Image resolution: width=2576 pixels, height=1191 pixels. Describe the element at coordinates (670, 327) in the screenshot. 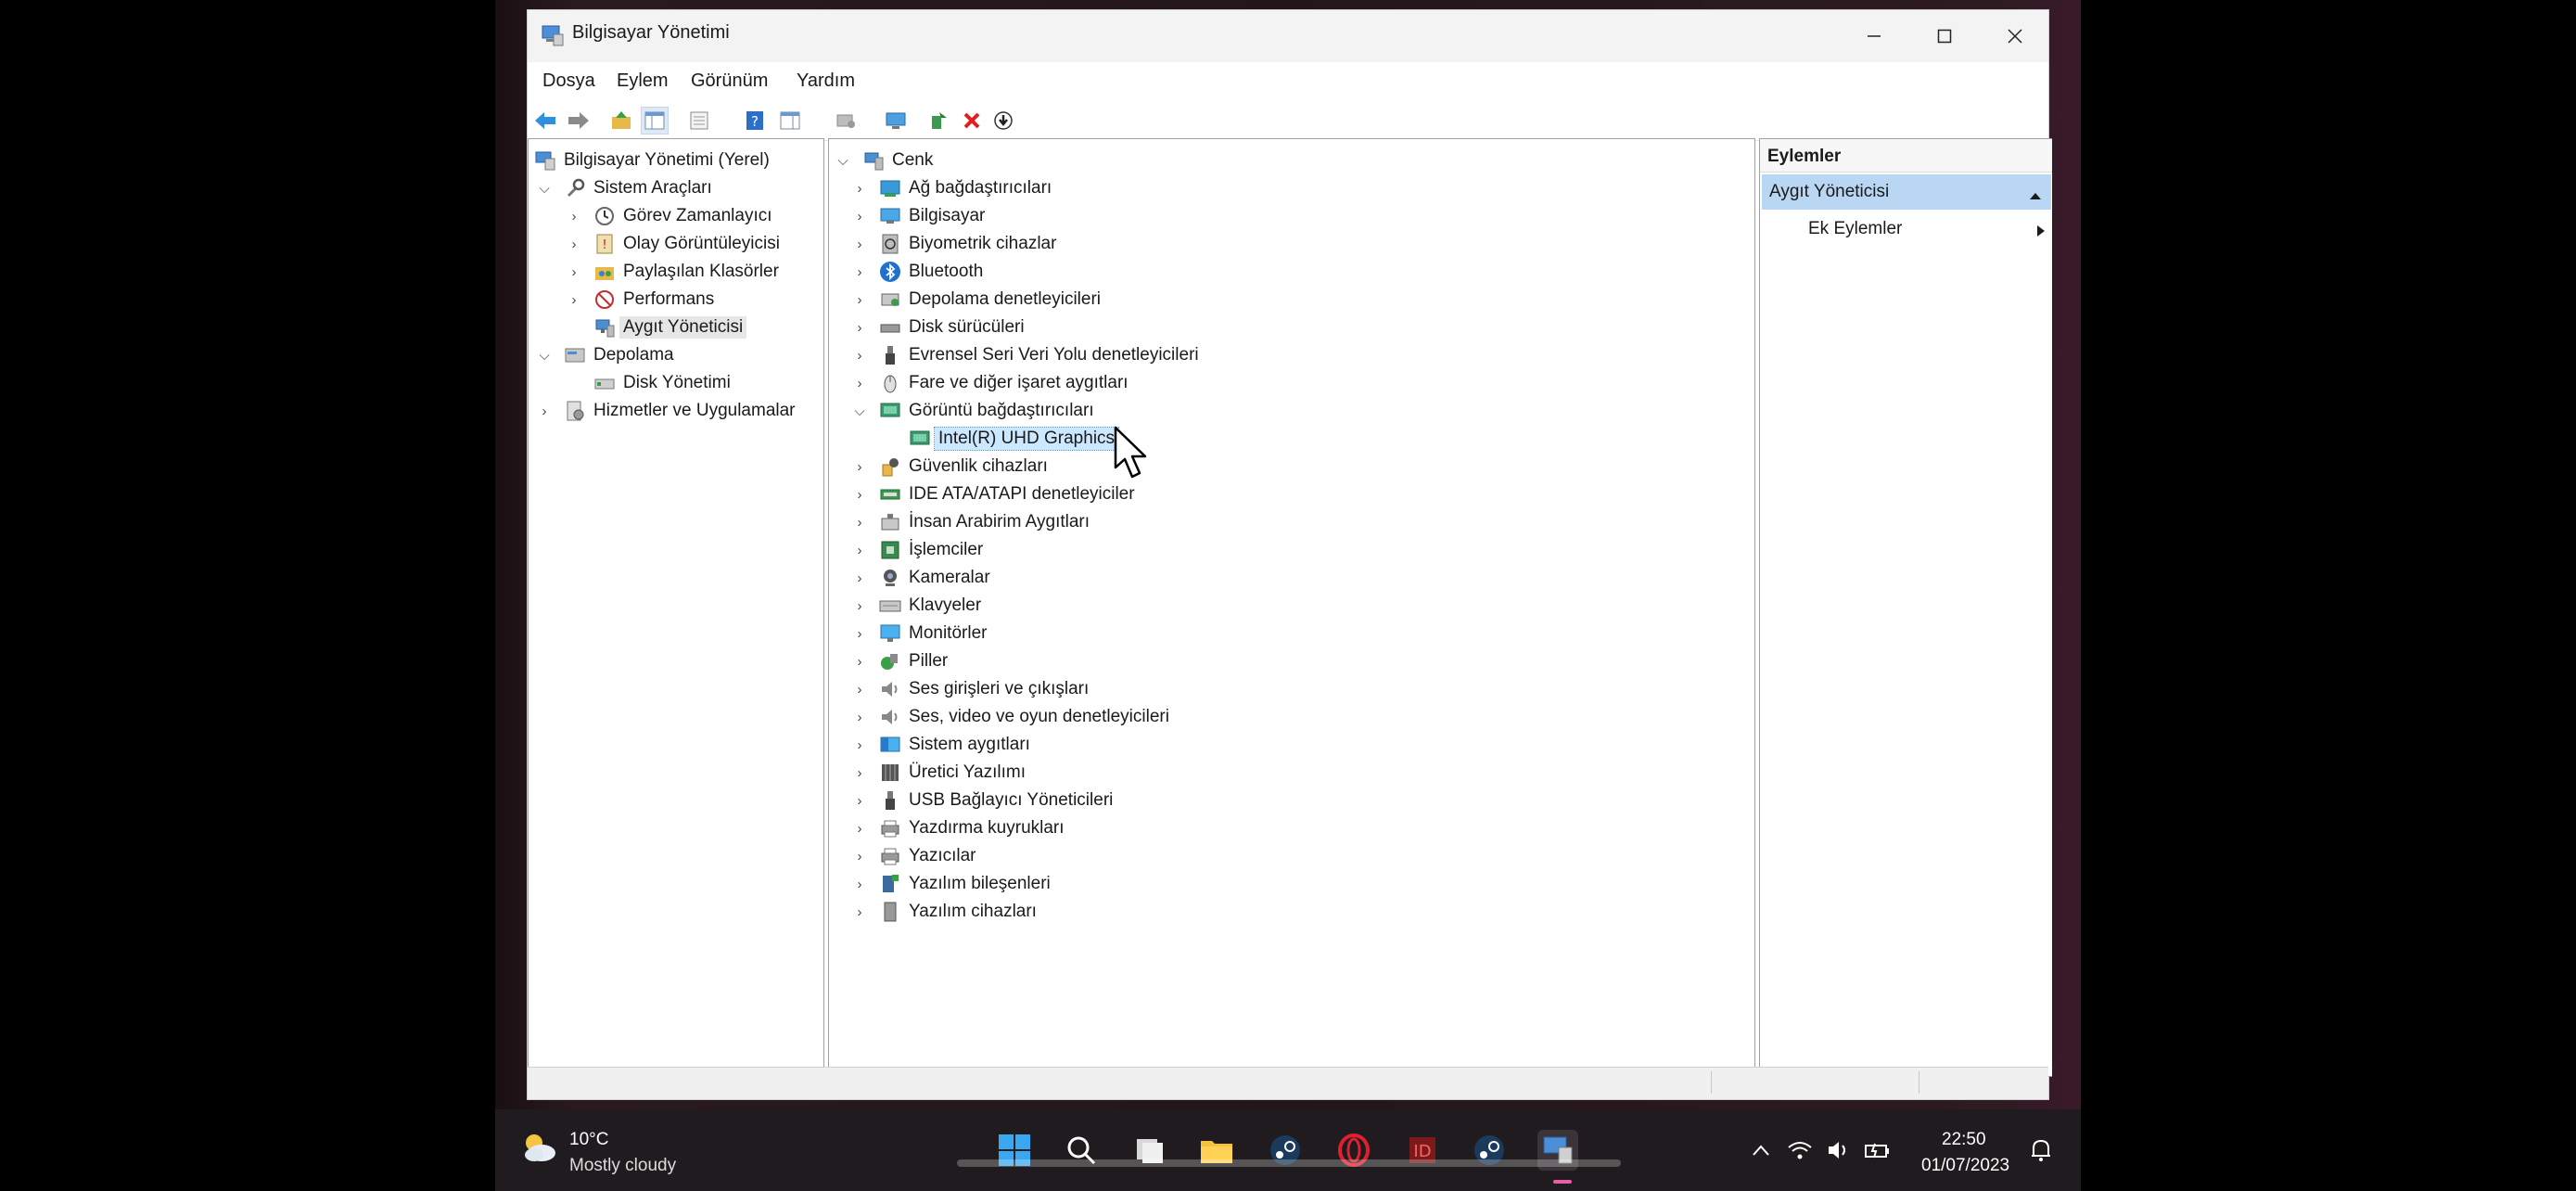

I see `tree-item-aygit-yoneticisi: Aygıt Yöneticisi` at that location.